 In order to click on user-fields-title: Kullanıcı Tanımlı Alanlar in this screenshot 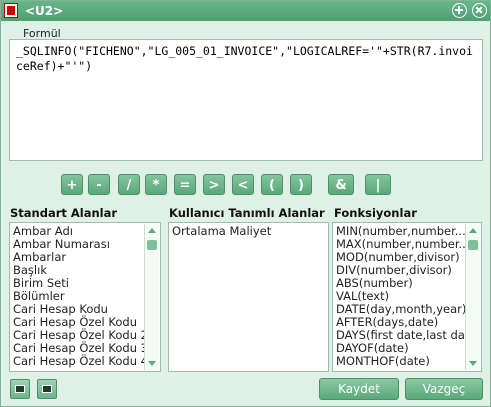, I will do `click(247, 213)`.